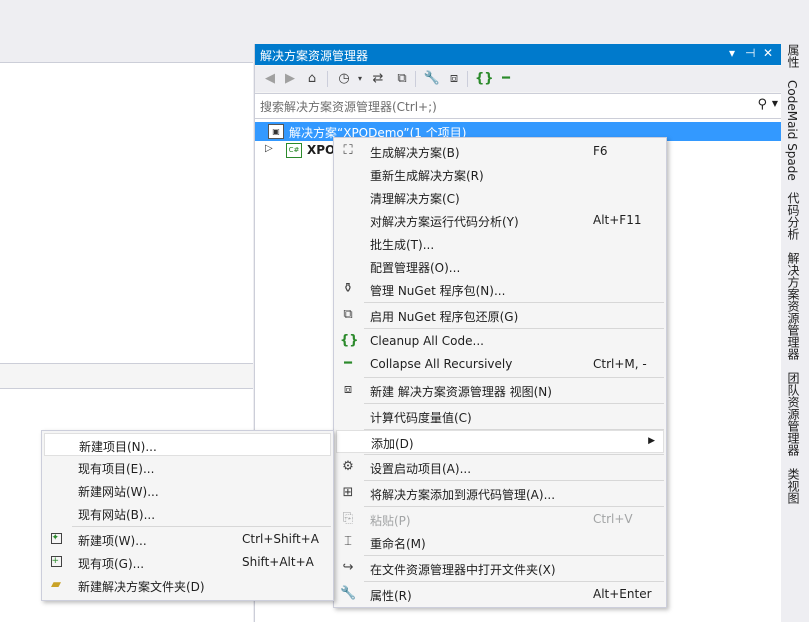 The width and height of the screenshot is (809, 622). I want to click on tab-solution-explorer: 解决方案资源管理器, so click(793, 306).